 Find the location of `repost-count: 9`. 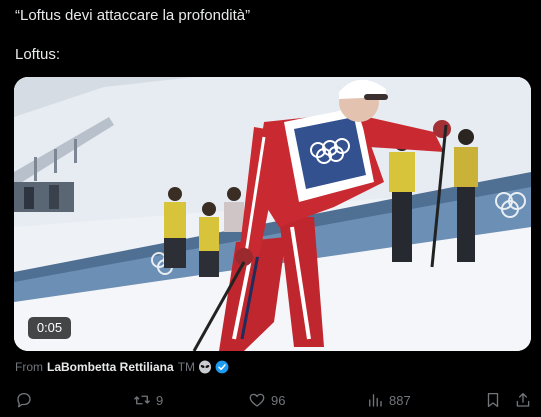

repost-count: 9 is located at coordinates (160, 400).